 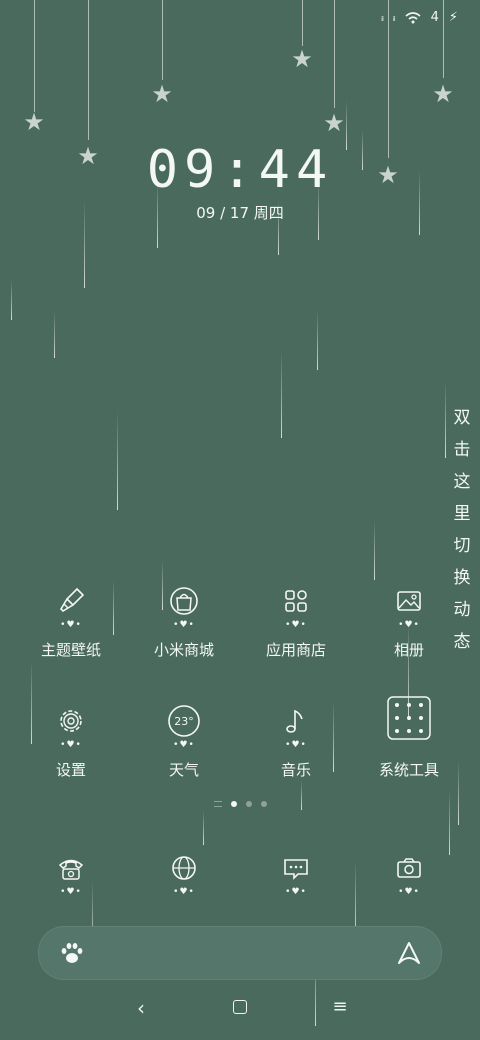 I want to click on back-icon: ‹, so click(x=141, y=1008).